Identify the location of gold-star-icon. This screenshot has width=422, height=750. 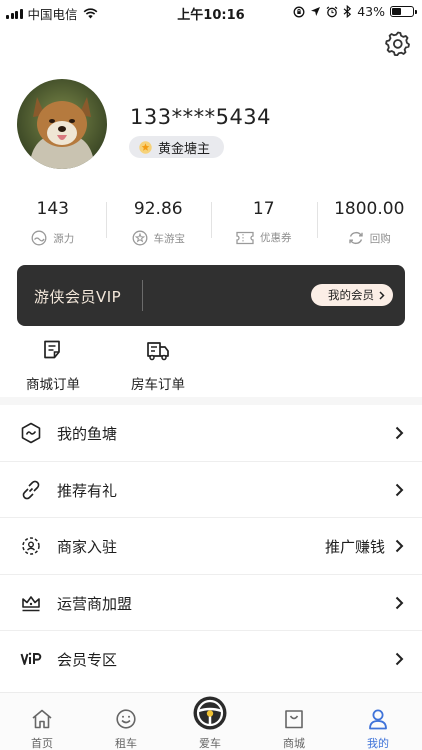
(145, 147).